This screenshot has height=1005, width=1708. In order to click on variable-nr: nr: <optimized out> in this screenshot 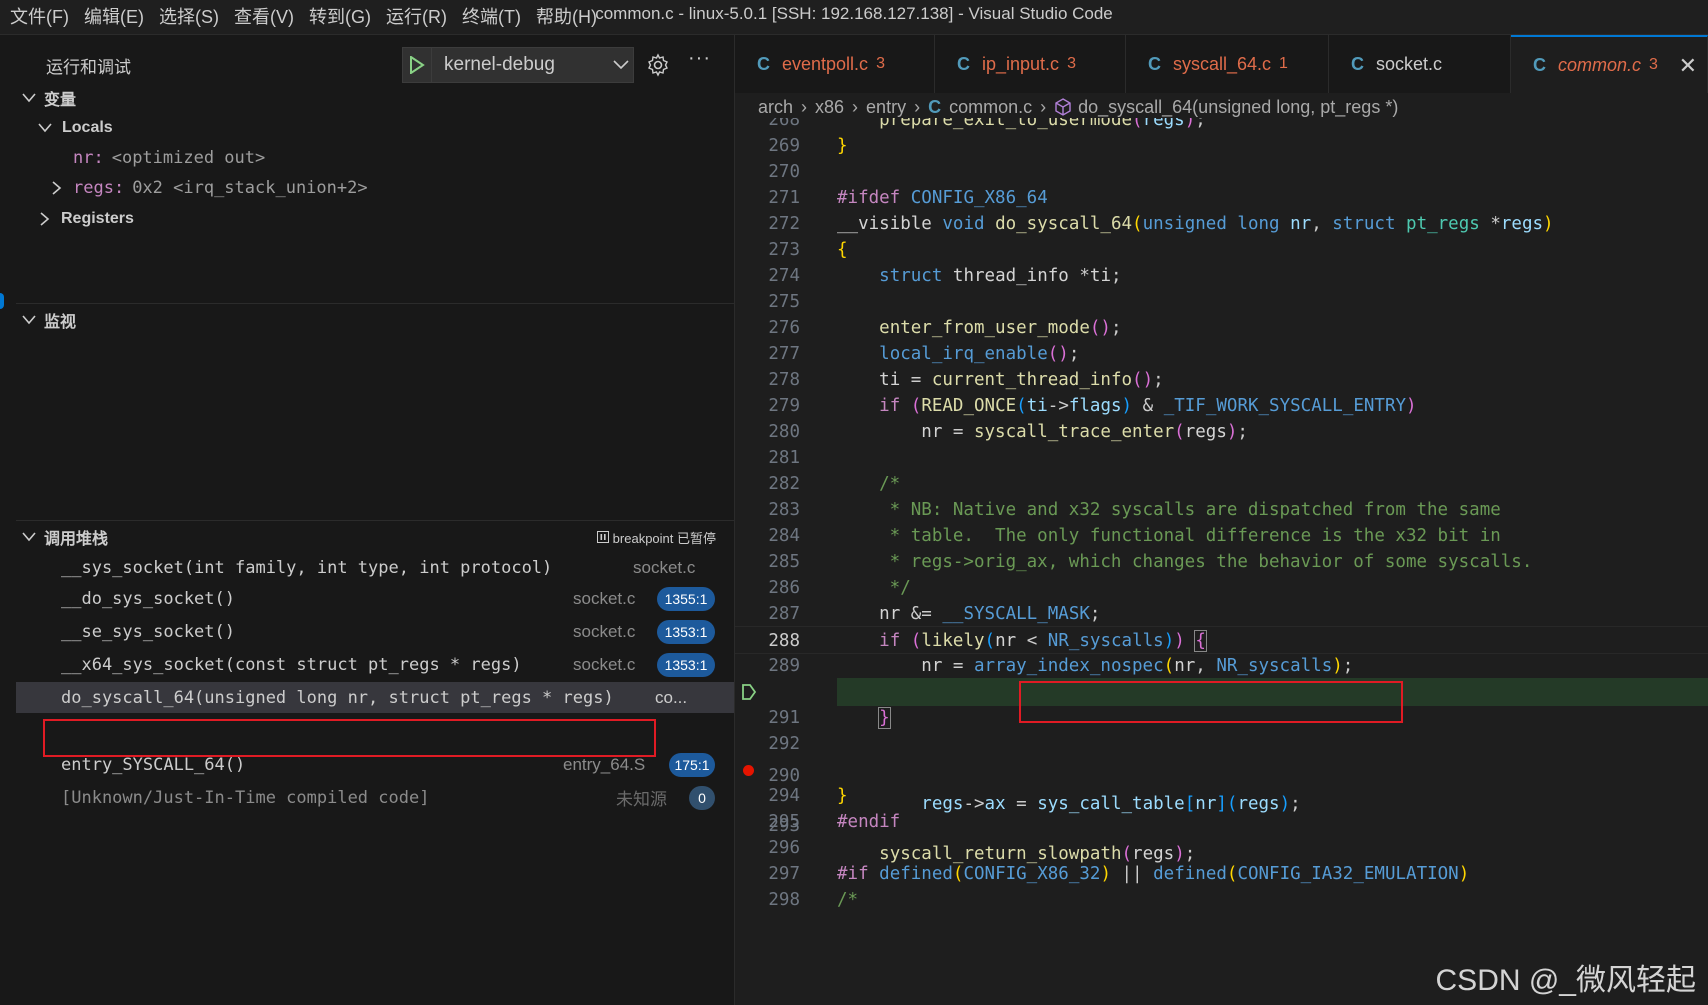, I will do `click(367, 158)`.